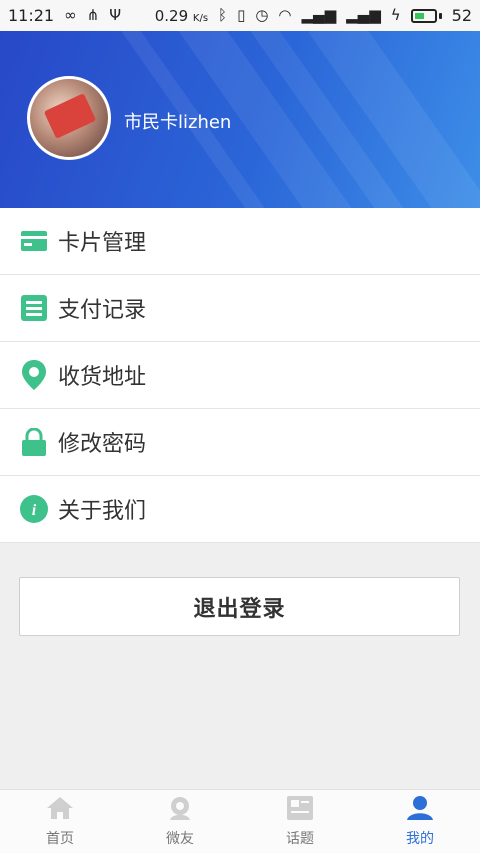 The height and width of the screenshot is (853, 480). What do you see at coordinates (180, 838) in the screenshot?
I see `tab-label: 微友` at bounding box center [180, 838].